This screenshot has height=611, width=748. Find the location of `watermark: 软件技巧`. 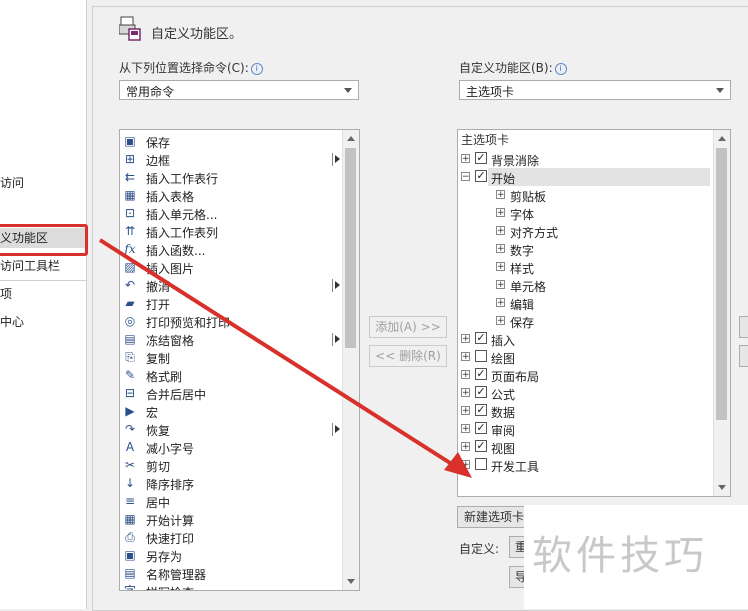

watermark: 软件技巧 is located at coordinates (636, 557).